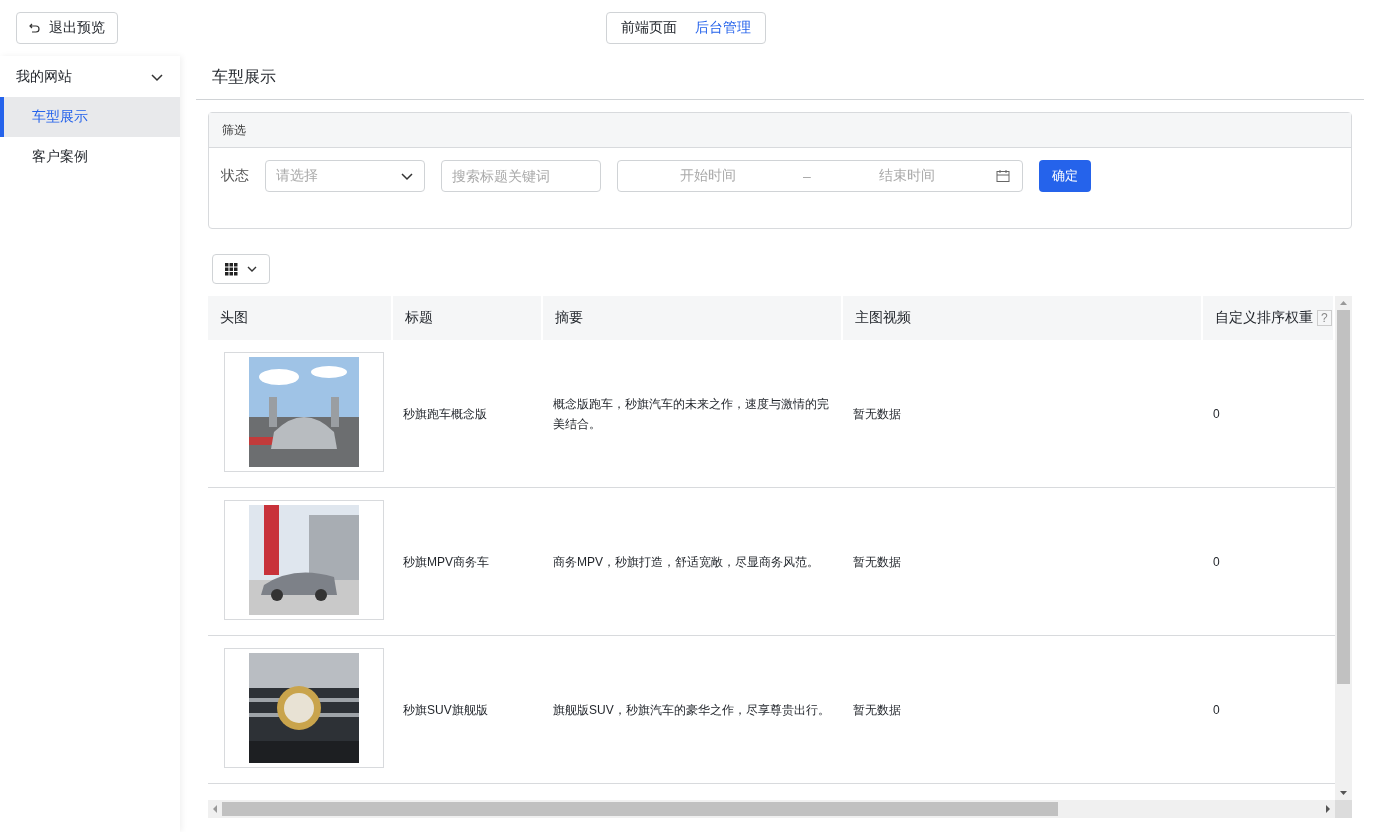 Image resolution: width=1380 pixels, height=832 pixels. I want to click on return-icon, so click(35, 28).